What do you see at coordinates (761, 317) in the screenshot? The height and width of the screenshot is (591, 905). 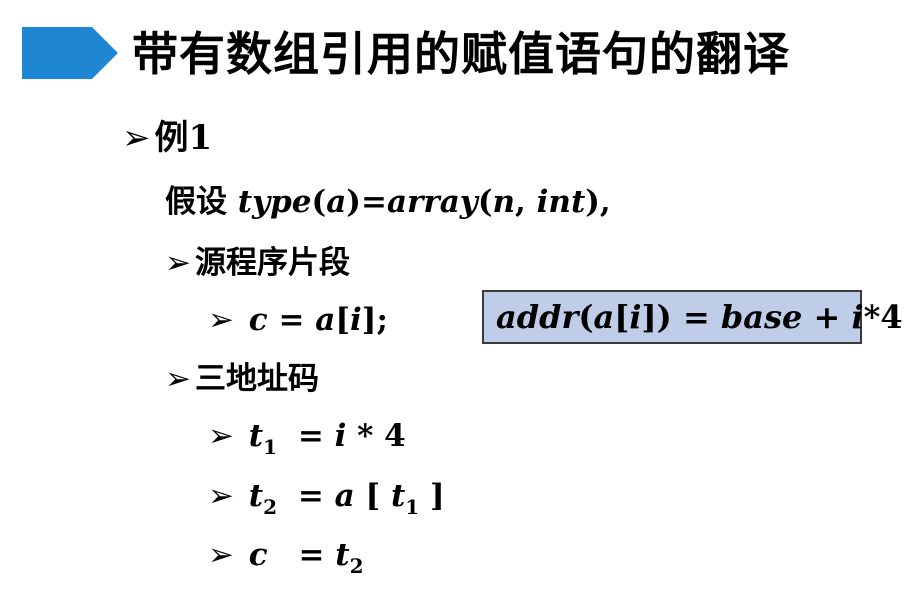 I see `base-keyword: base` at bounding box center [761, 317].